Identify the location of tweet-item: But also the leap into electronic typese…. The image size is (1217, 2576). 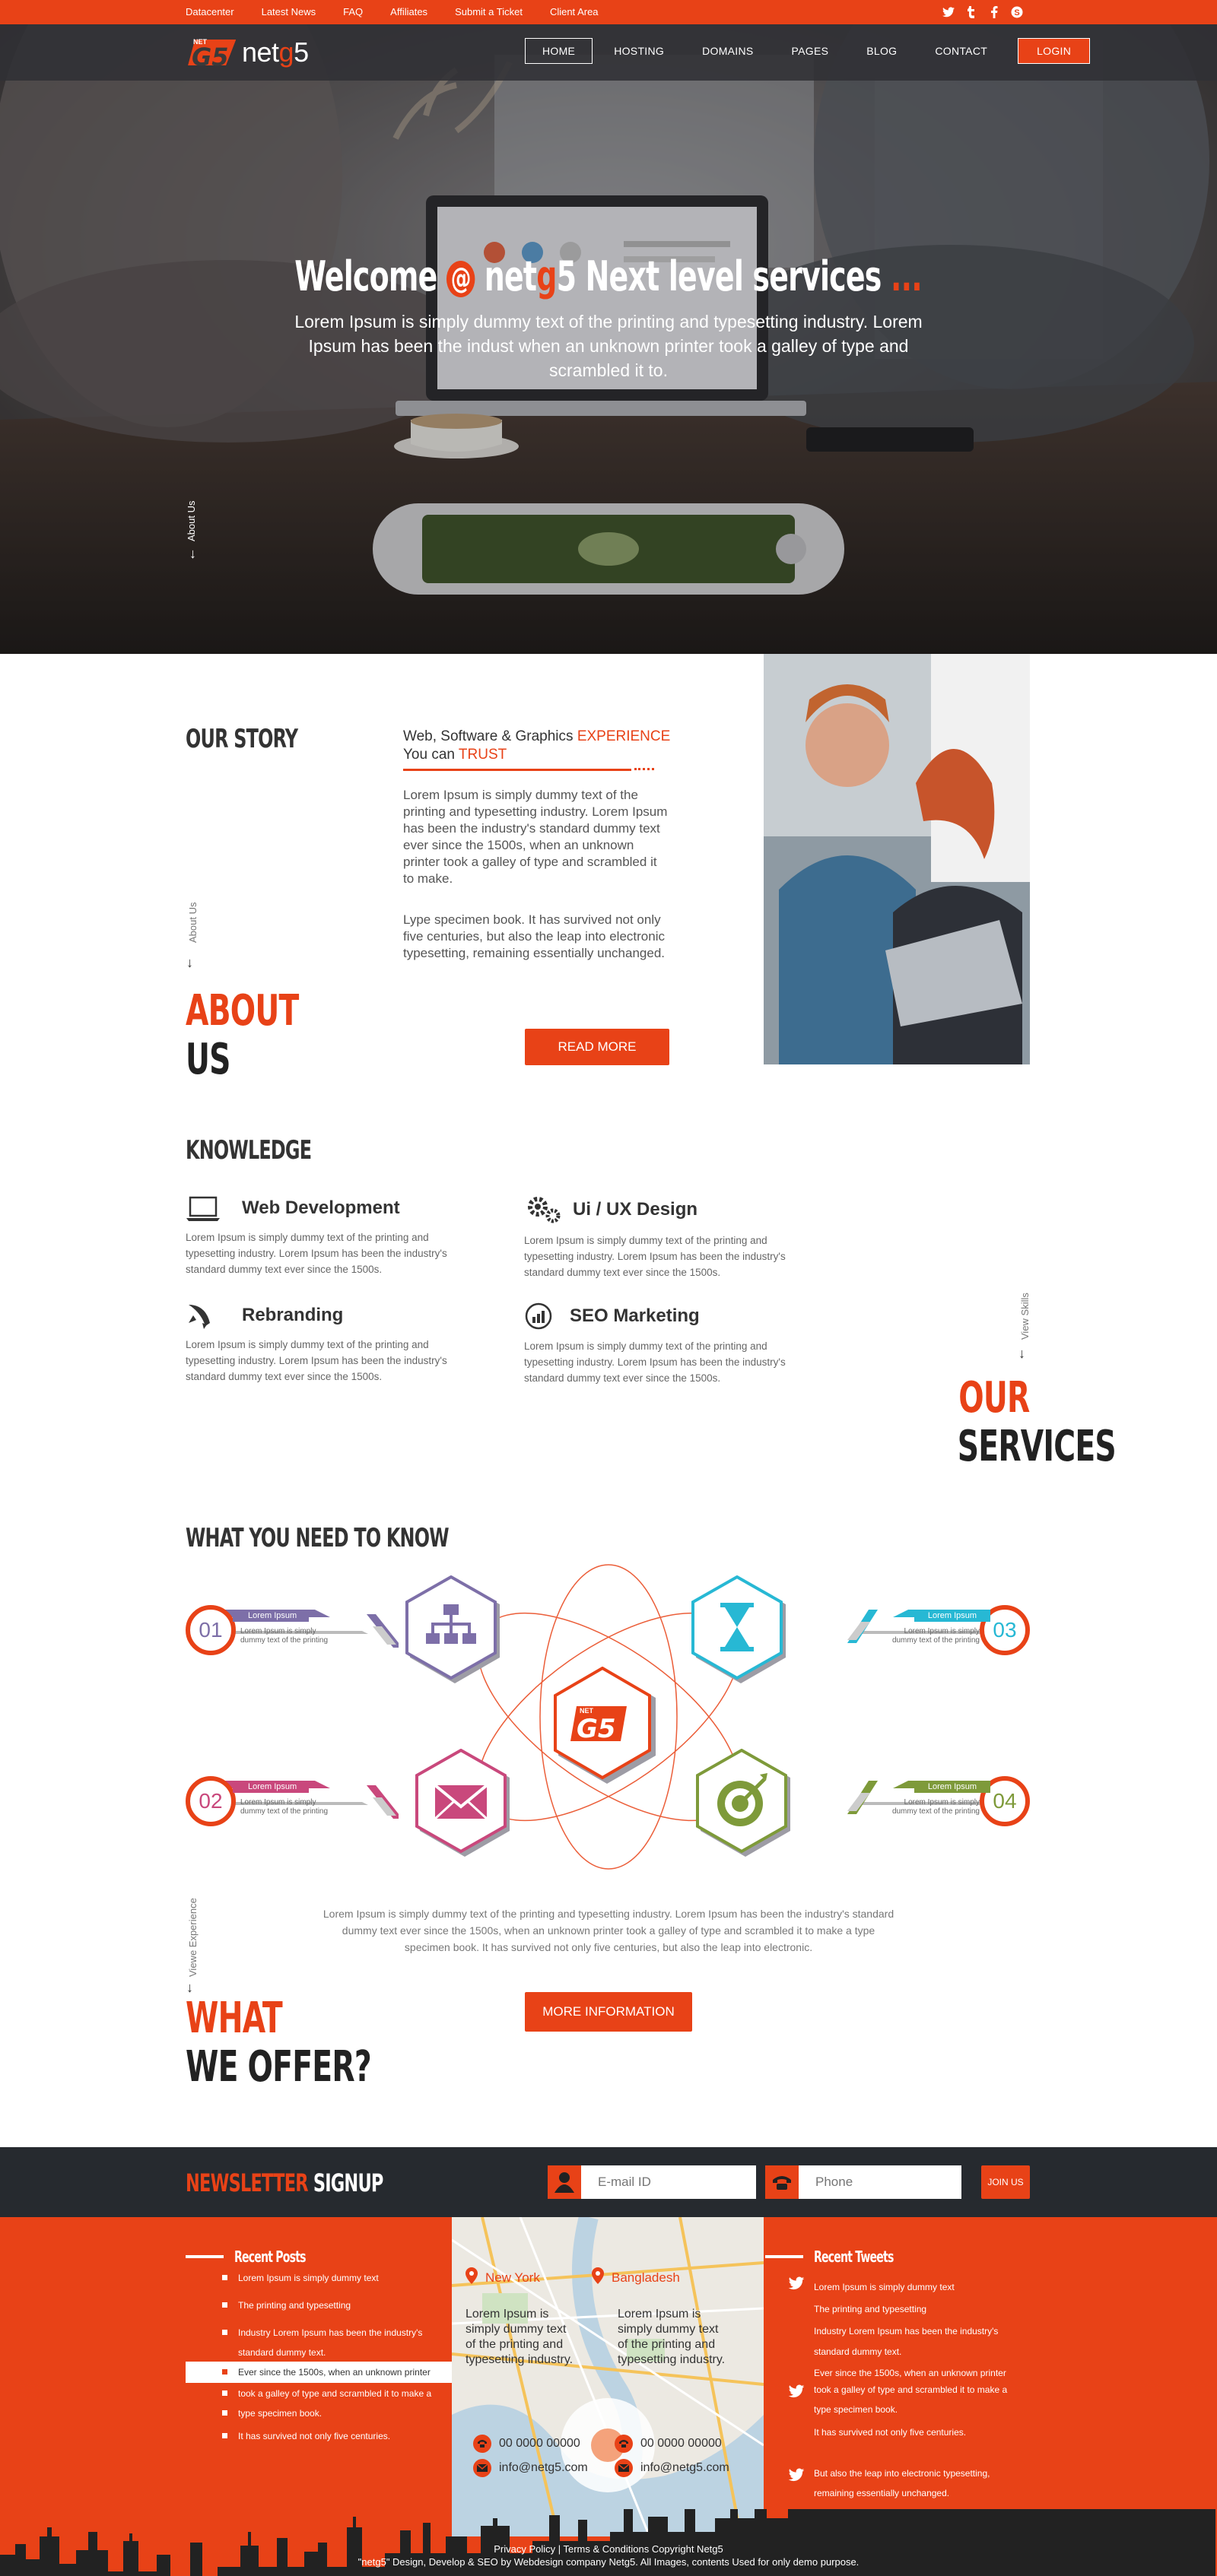
(910, 2482).